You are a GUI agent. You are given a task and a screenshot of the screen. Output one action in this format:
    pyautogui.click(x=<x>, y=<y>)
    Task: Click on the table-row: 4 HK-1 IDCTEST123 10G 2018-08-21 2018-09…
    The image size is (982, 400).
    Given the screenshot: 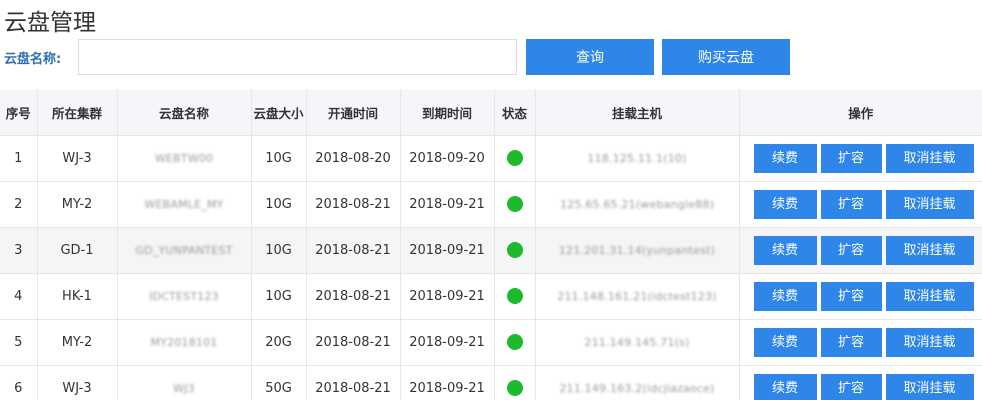 What is the action you would take?
    pyautogui.click(x=491, y=296)
    